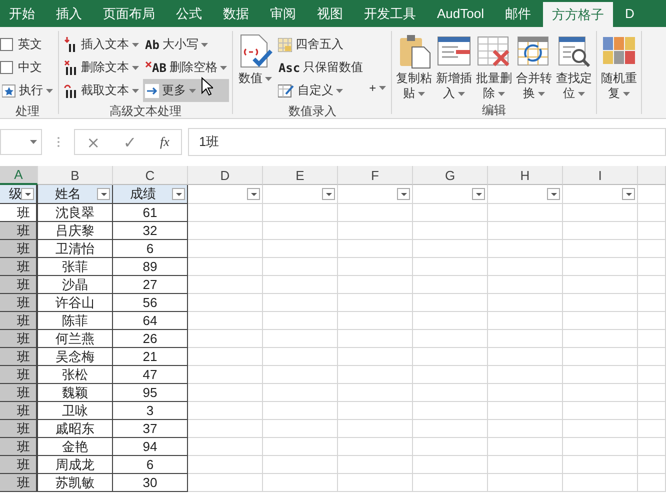 The height and width of the screenshot is (500, 666). Describe the element at coordinates (300, 175) in the screenshot. I see `column-header: E` at that location.